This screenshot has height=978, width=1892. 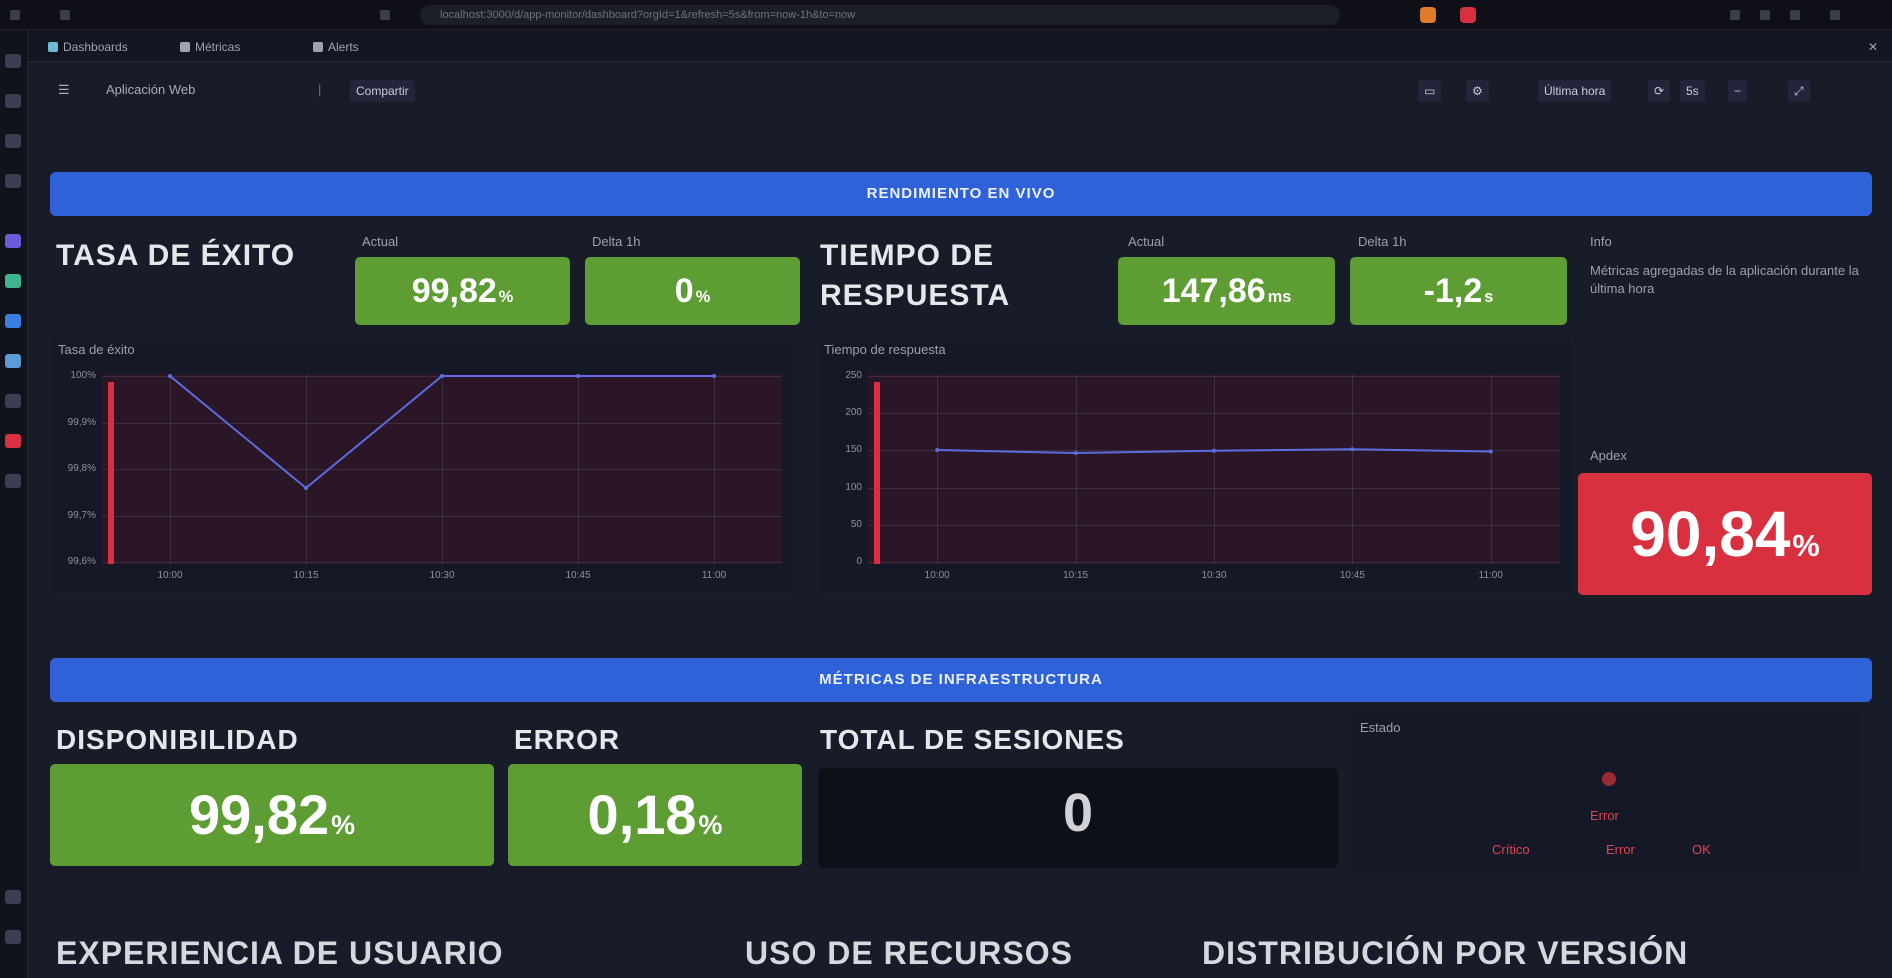 I want to click on back-icon, so click(x=65, y=15).